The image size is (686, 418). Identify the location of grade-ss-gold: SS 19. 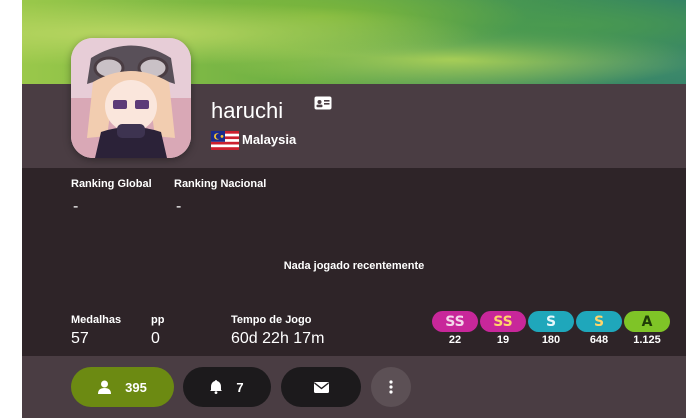
(503, 328).